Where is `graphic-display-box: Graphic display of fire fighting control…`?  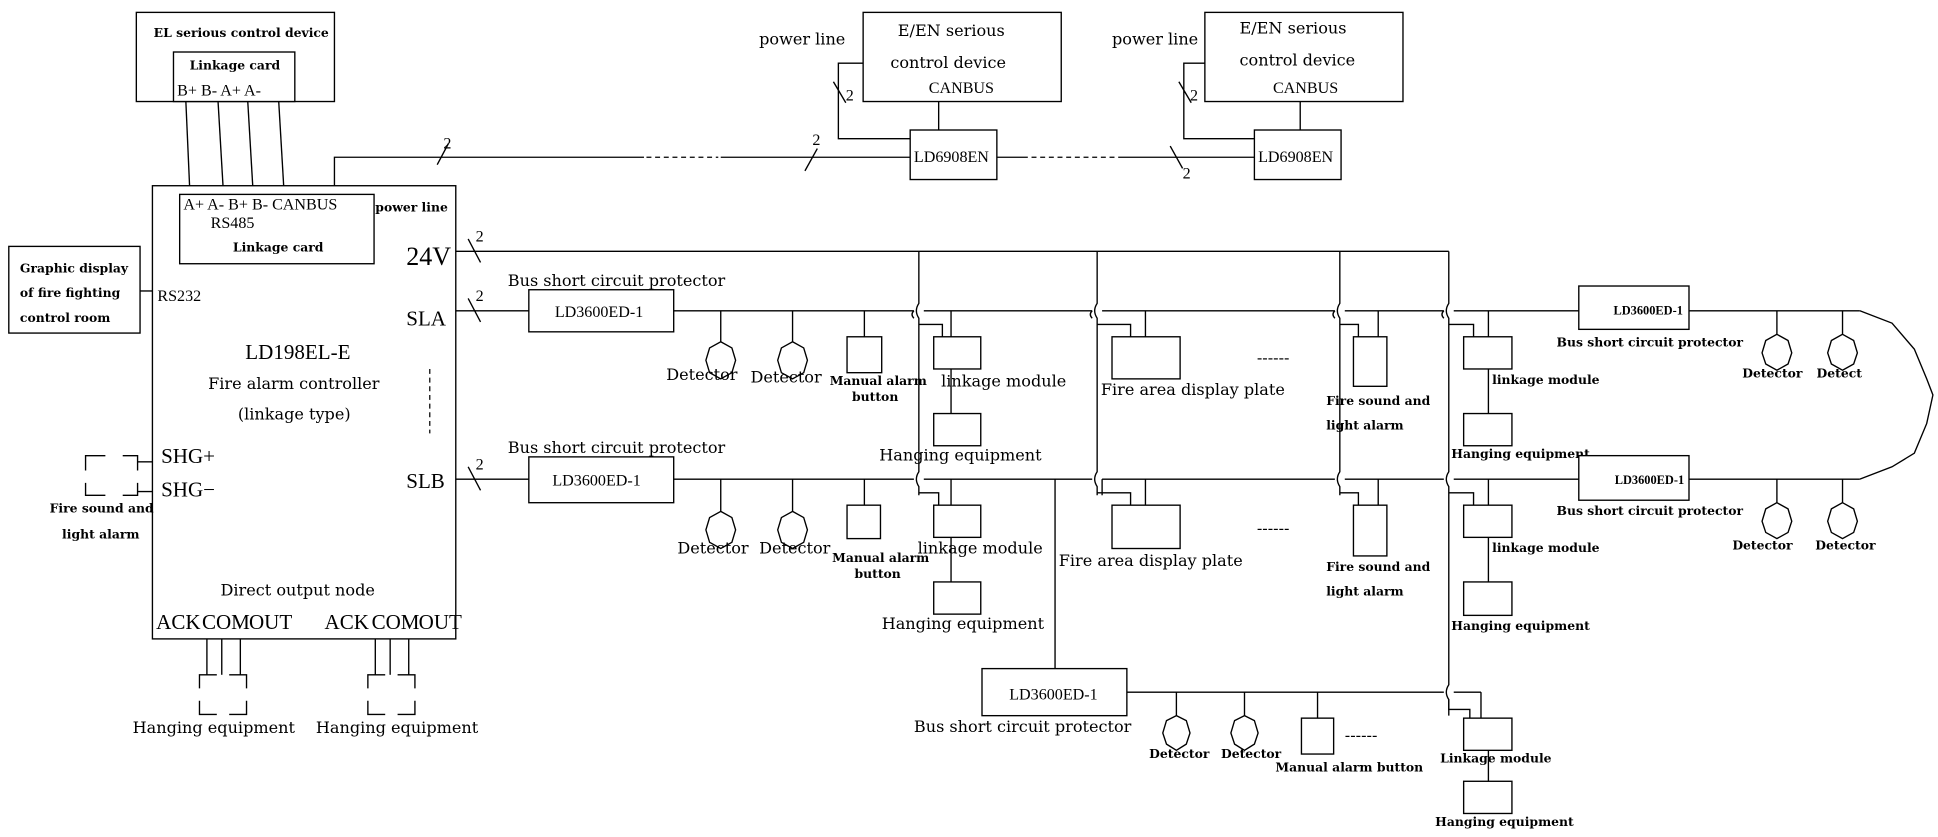 graphic-display-box: Graphic display of fire fighting control… is located at coordinates (80, 289).